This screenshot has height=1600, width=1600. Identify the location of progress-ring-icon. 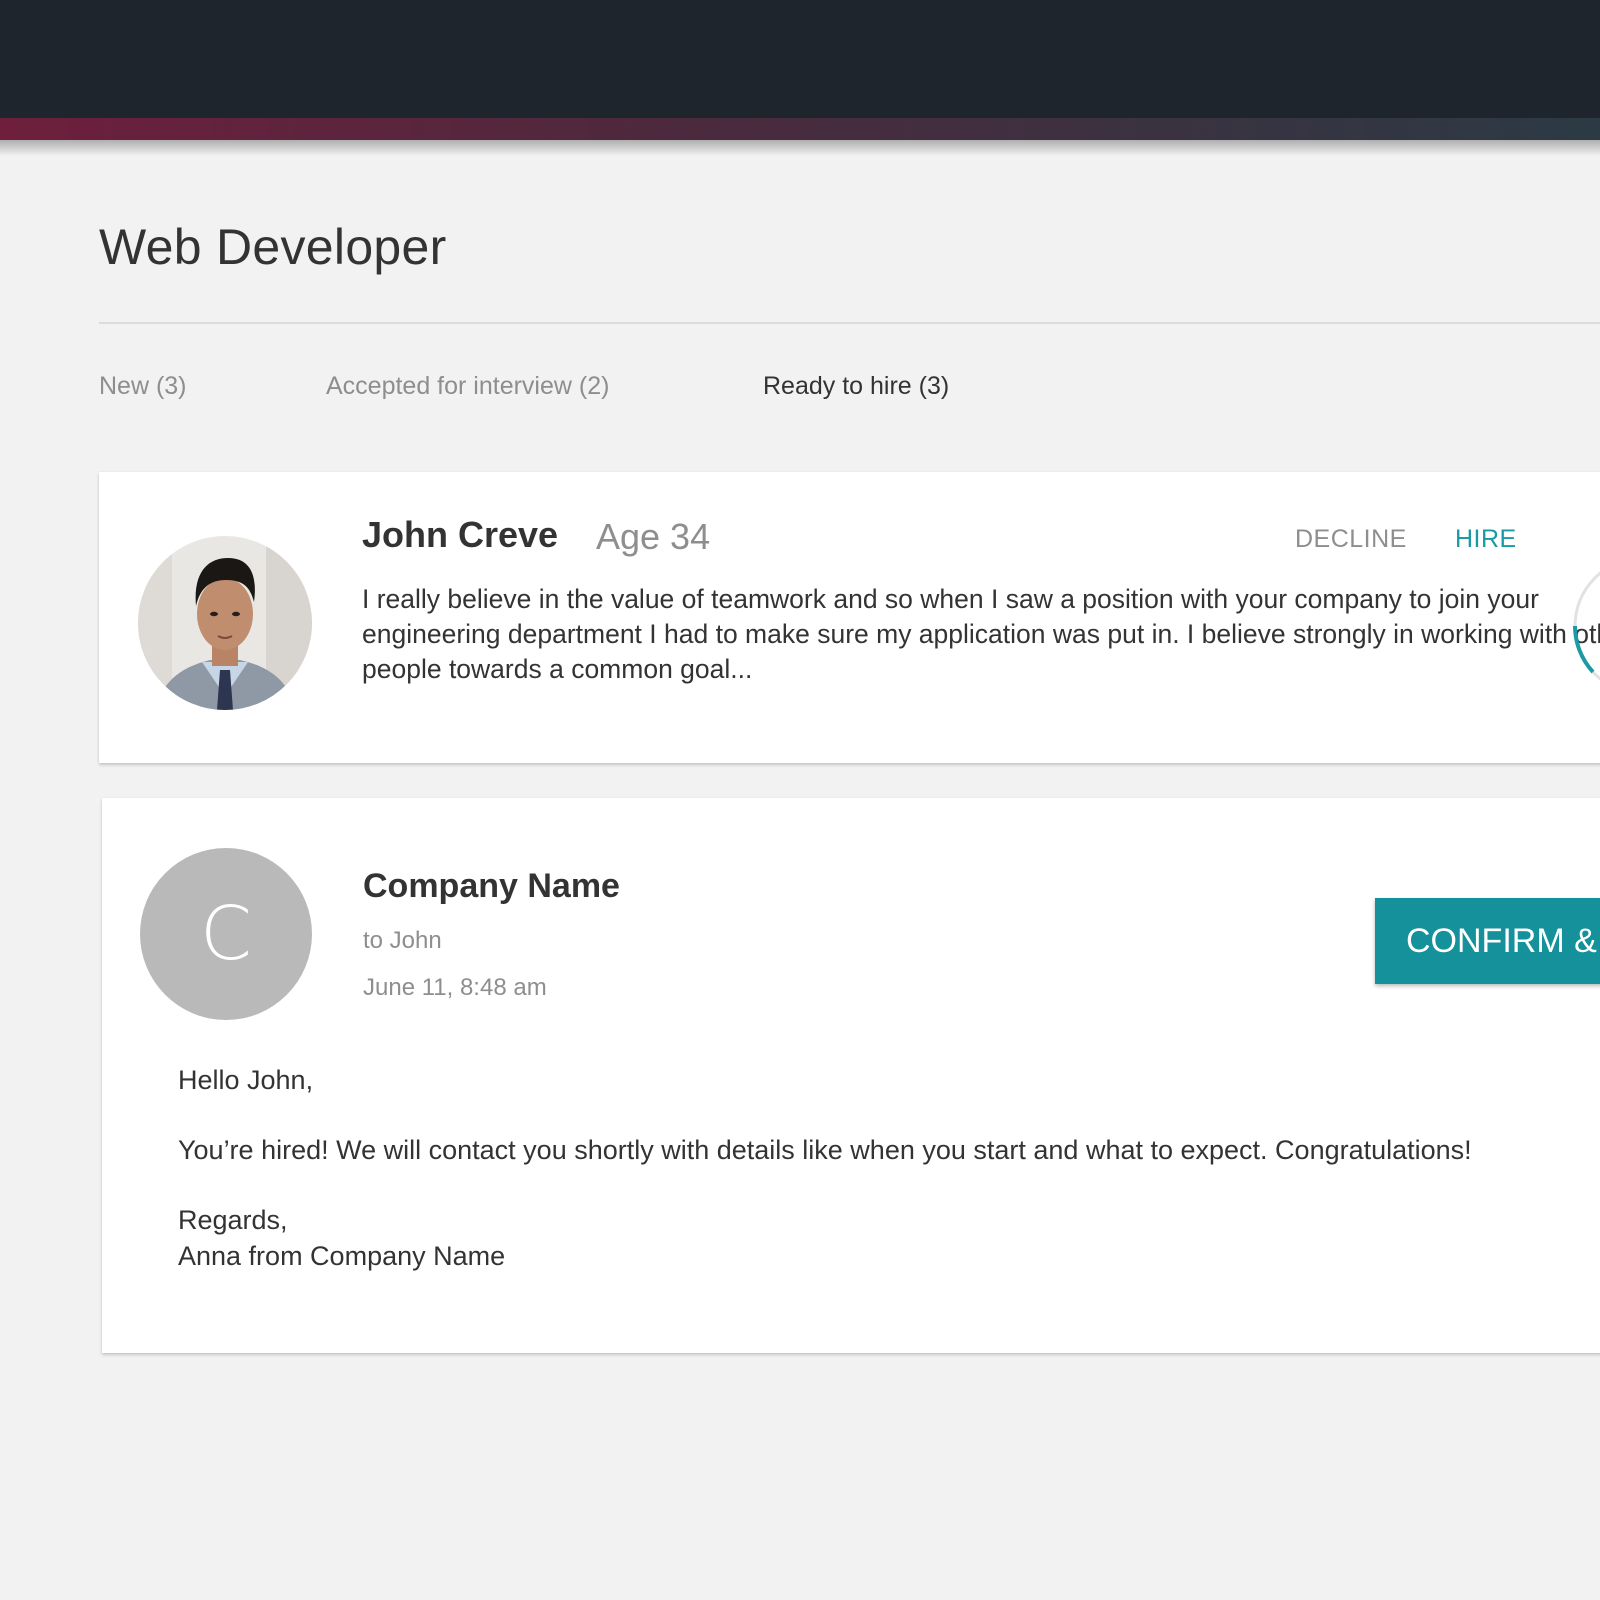
(1586, 626).